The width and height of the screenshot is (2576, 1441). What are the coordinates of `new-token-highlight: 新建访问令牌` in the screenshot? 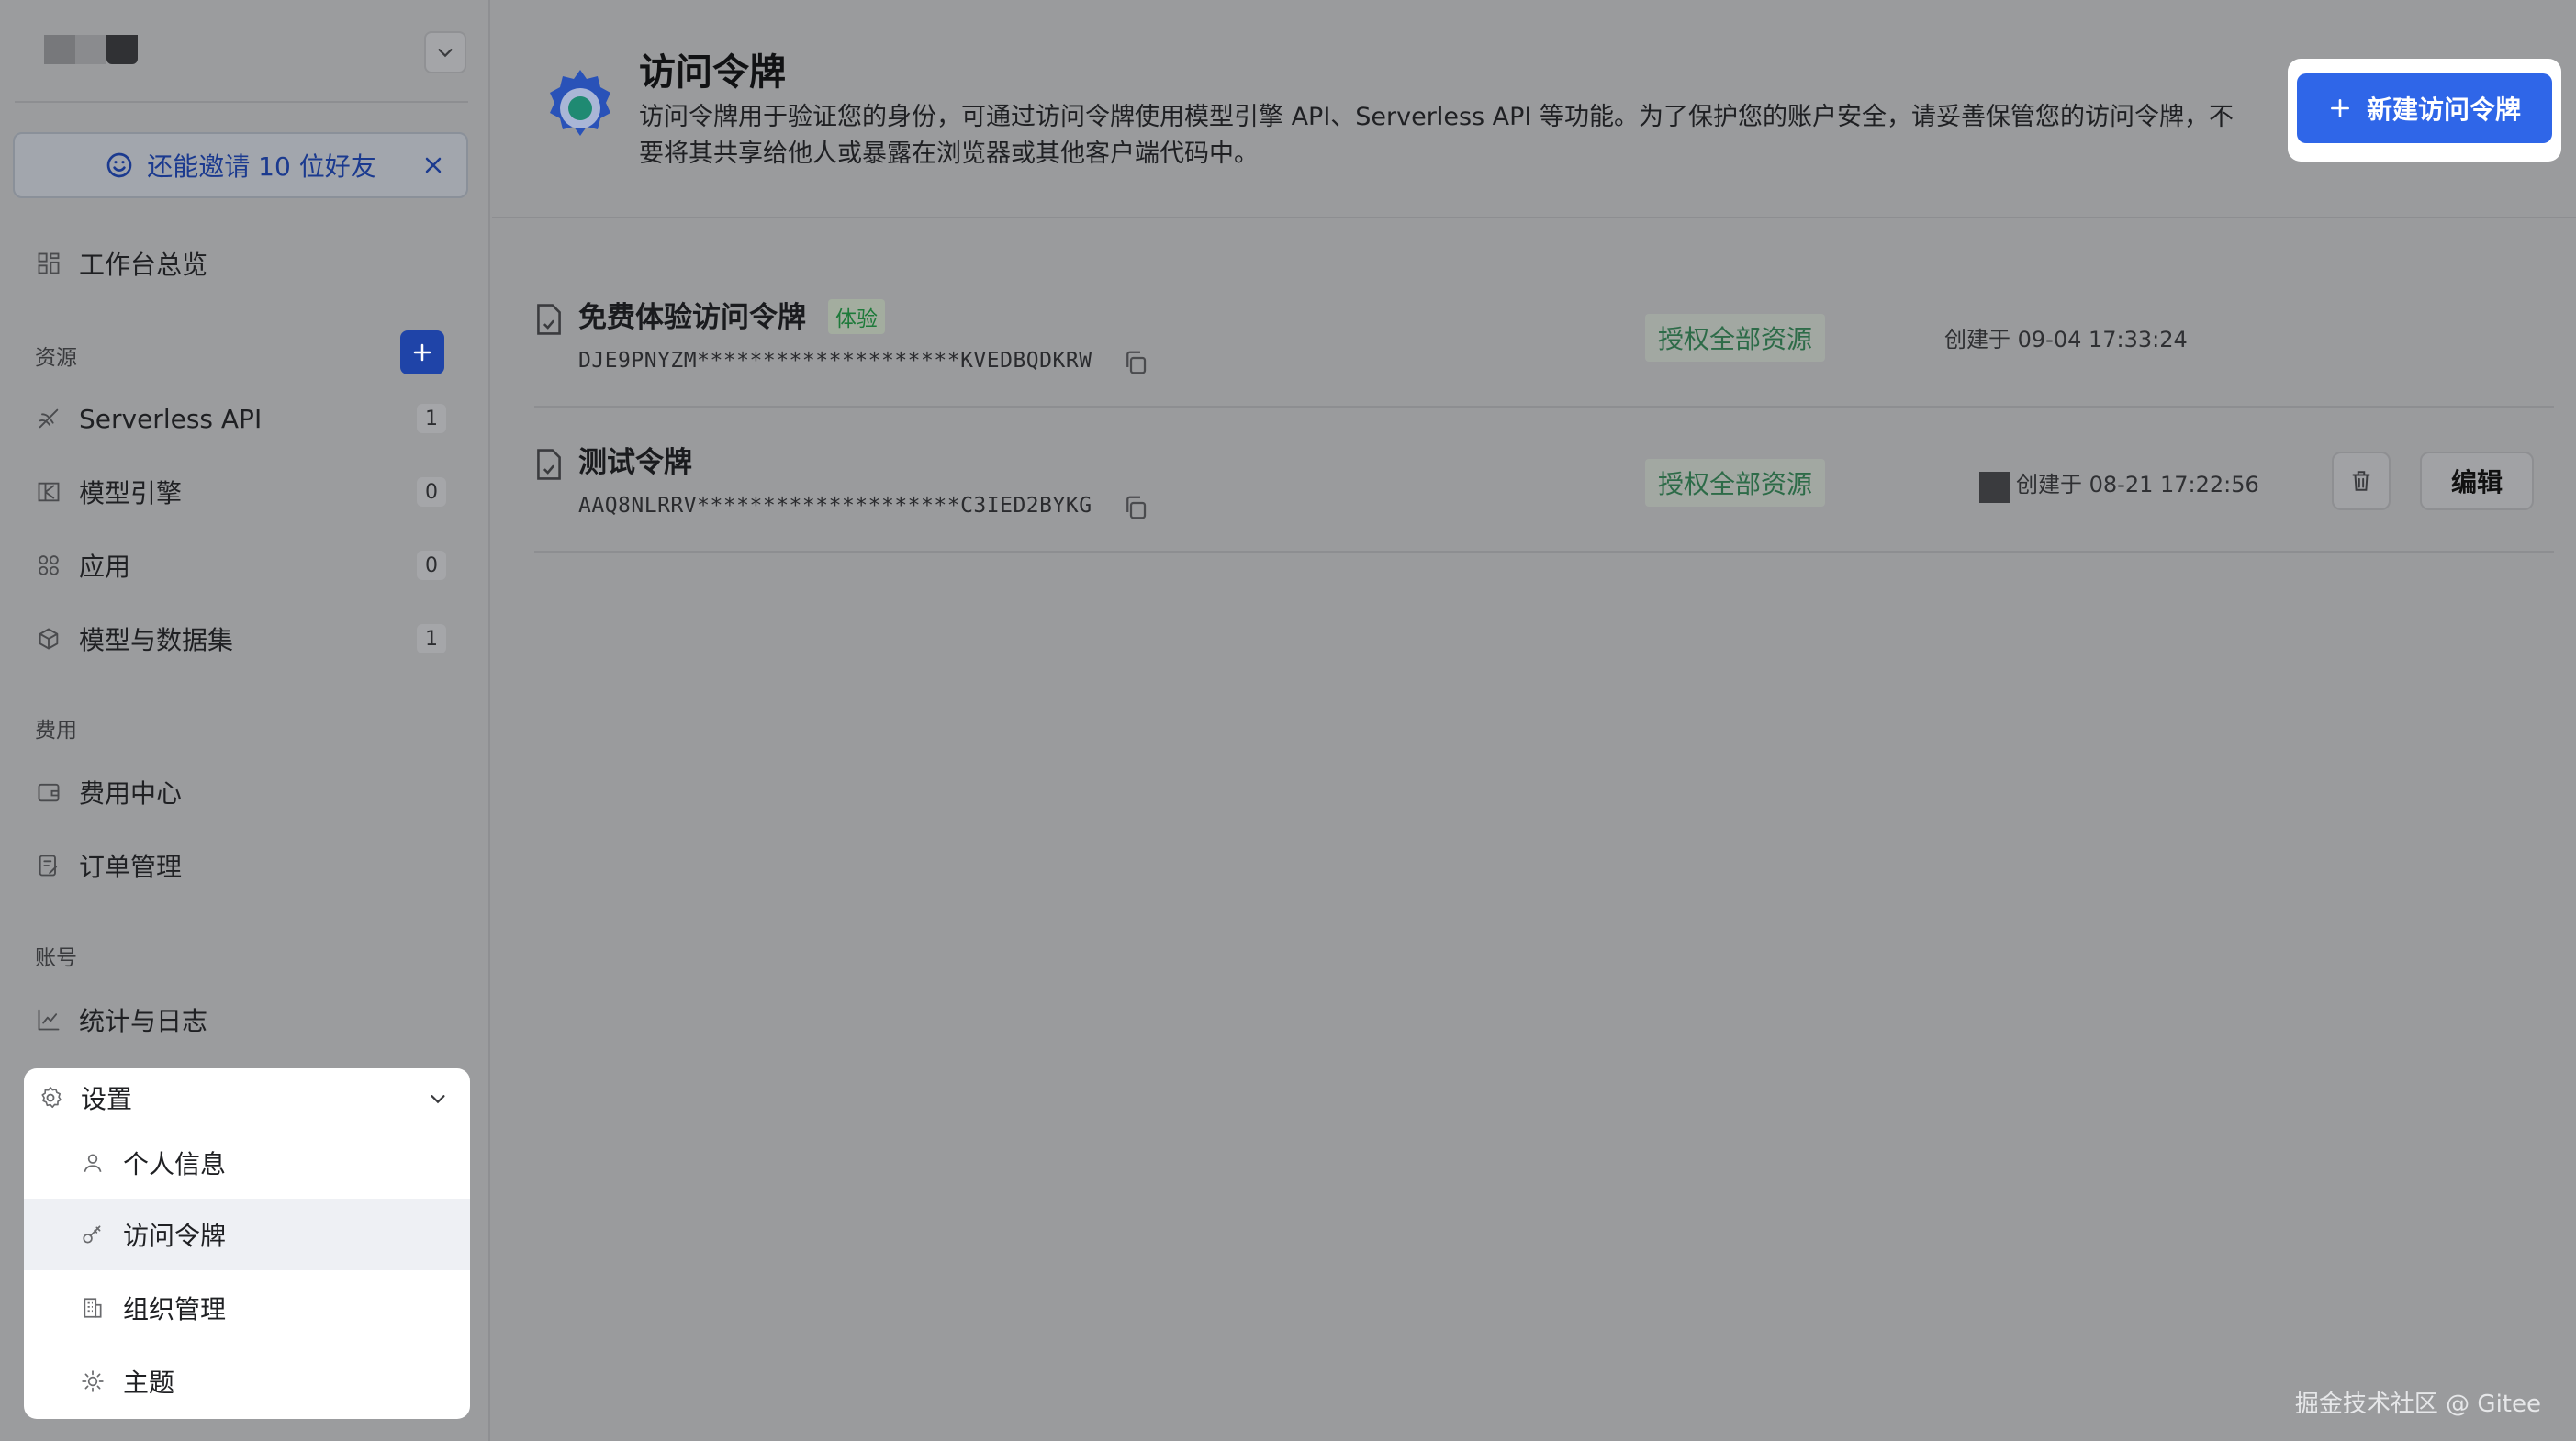 It's located at (2424, 110).